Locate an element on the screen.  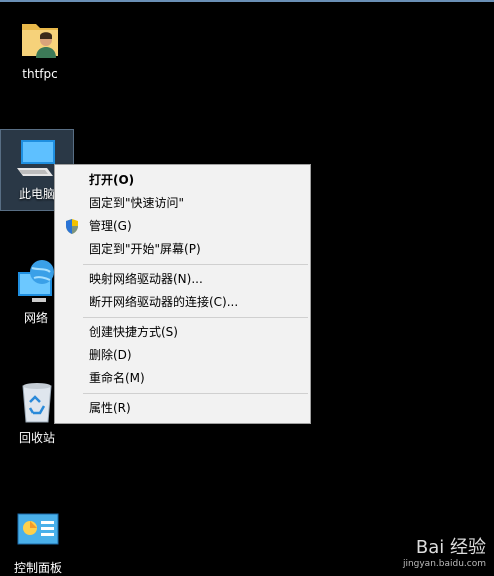
menu-item-create-shortcut: 创建快捷方式(S) is located at coordinates (182, 332).